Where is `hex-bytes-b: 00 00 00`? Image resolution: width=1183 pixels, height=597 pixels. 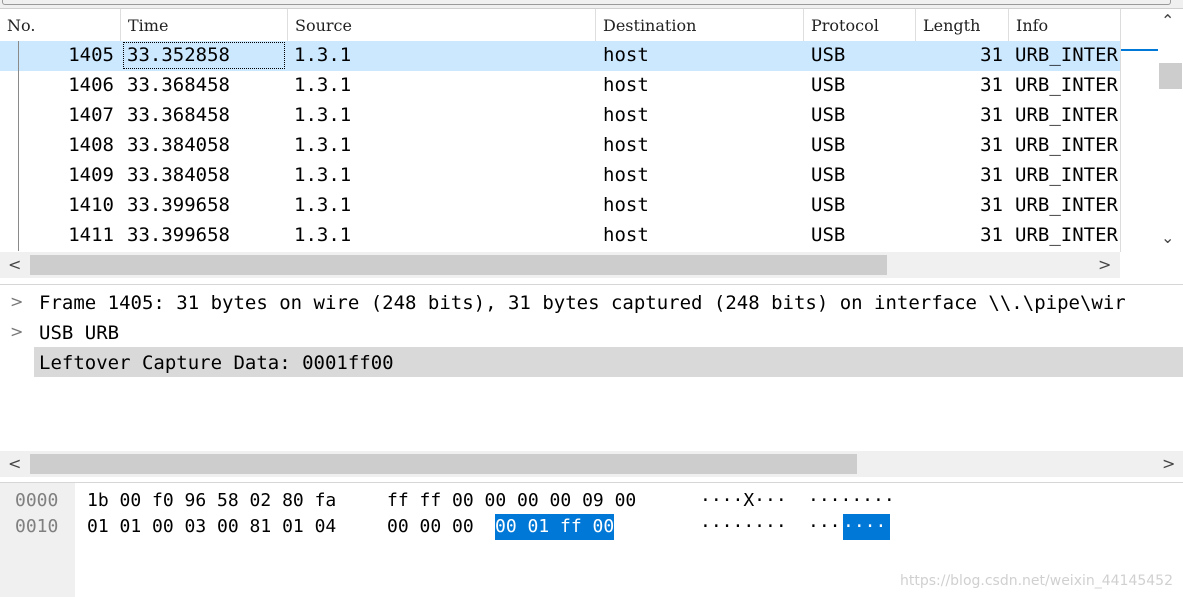
hex-bytes-b: 00 00 00 is located at coordinates (430, 527).